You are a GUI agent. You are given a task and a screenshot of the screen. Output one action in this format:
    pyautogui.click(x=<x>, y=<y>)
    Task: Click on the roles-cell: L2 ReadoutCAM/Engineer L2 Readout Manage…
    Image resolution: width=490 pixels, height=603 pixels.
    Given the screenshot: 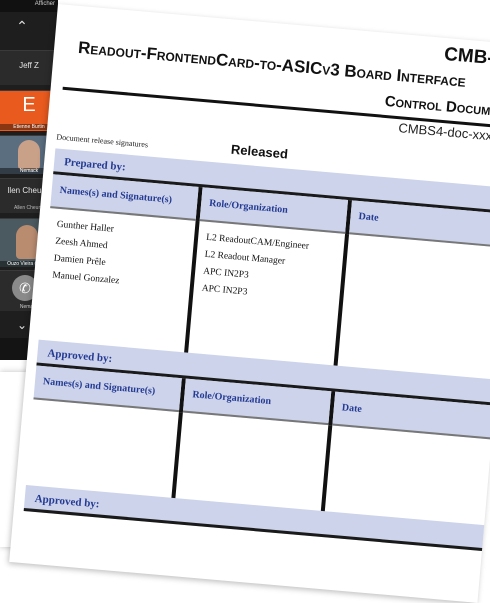 What is the action you would take?
    pyautogui.click(x=268, y=296)
    